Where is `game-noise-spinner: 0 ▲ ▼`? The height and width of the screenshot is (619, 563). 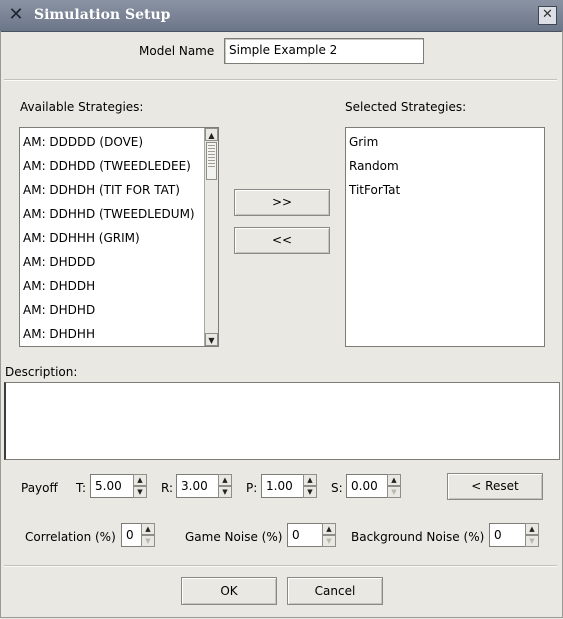 game-noise-spinner: 0 ▲ ▼ is located at coordinates (311, 535).